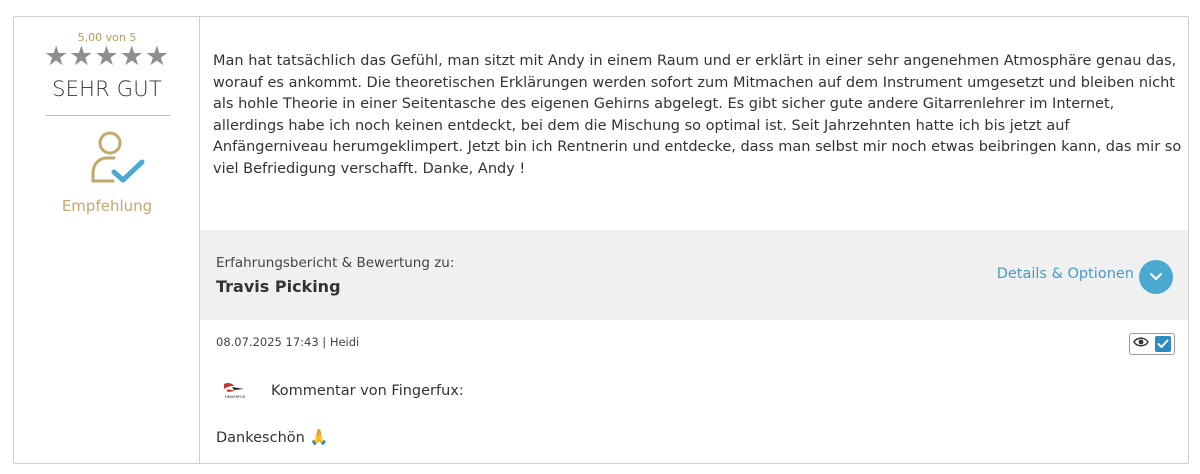 This screenshot has width=1200, height=474. What do you see at coordinates (108, 115) in the screenshot?
I see `divider` at bounding box center [108, 115].